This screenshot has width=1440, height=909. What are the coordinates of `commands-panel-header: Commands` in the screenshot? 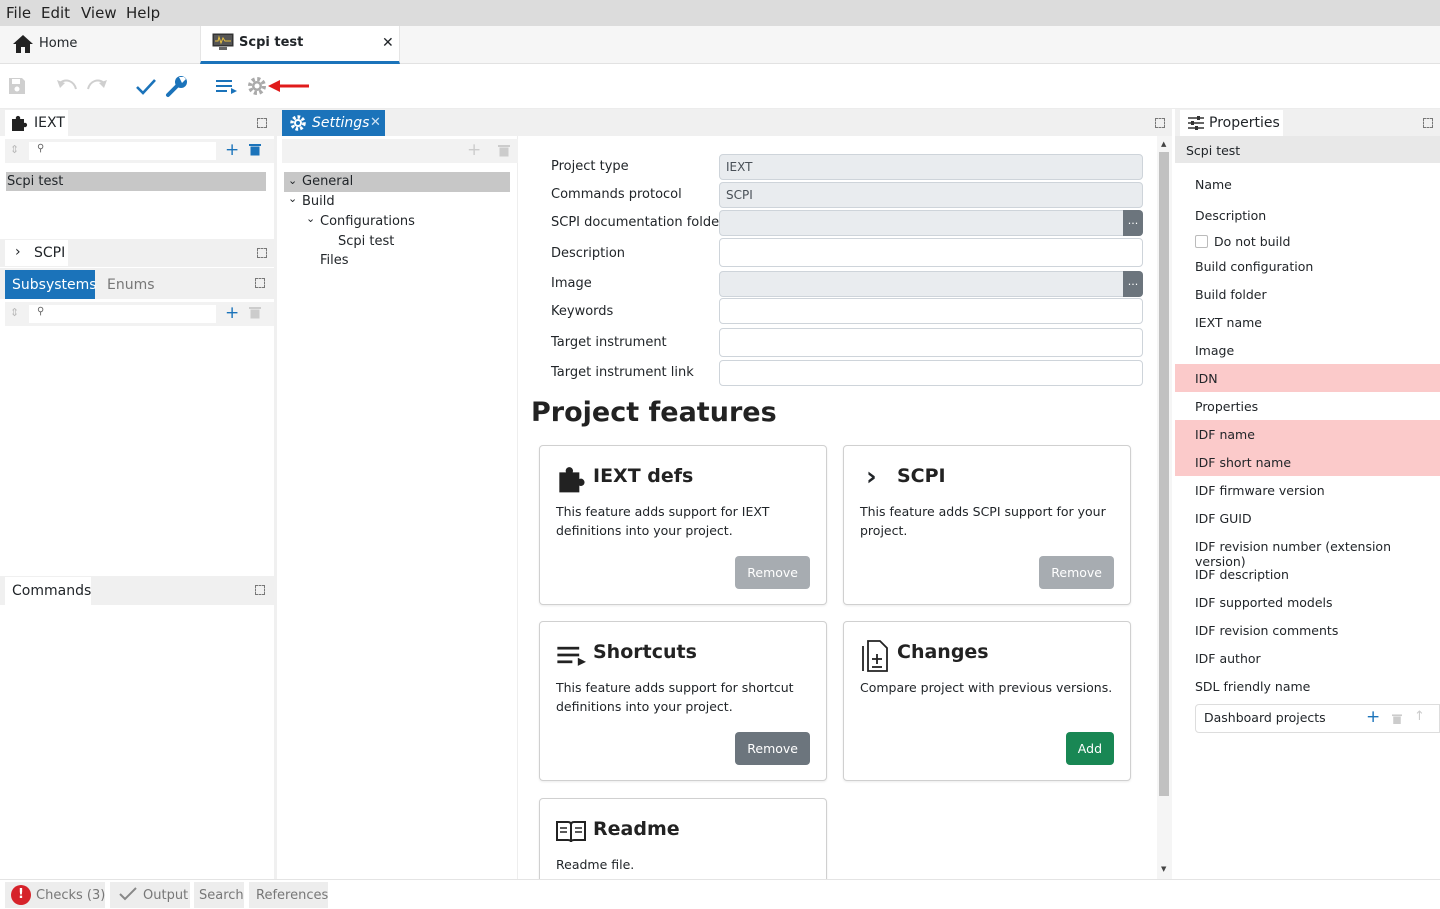 It's located at (137, 590).